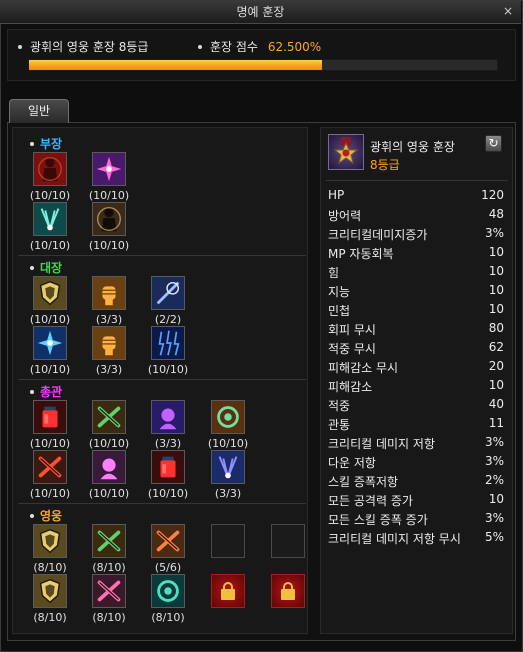 This screenshot has width=523, height=652. I want to click on tab-general: 일반, so click(39, 111).